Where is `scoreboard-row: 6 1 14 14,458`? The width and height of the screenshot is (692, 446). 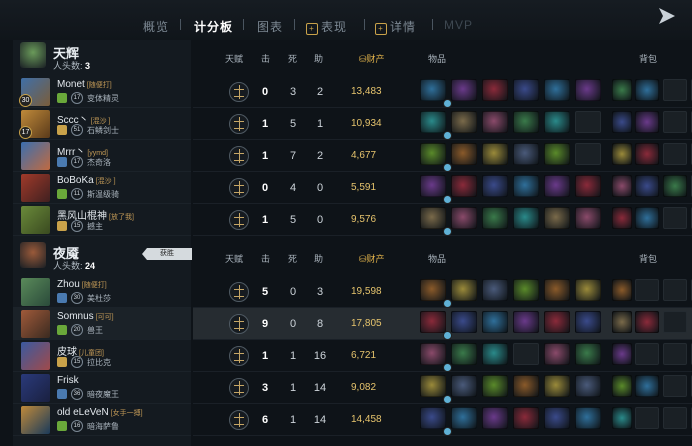 scoreboard-row: 6 1 14 14,458 is located at coordinates (442, 420).